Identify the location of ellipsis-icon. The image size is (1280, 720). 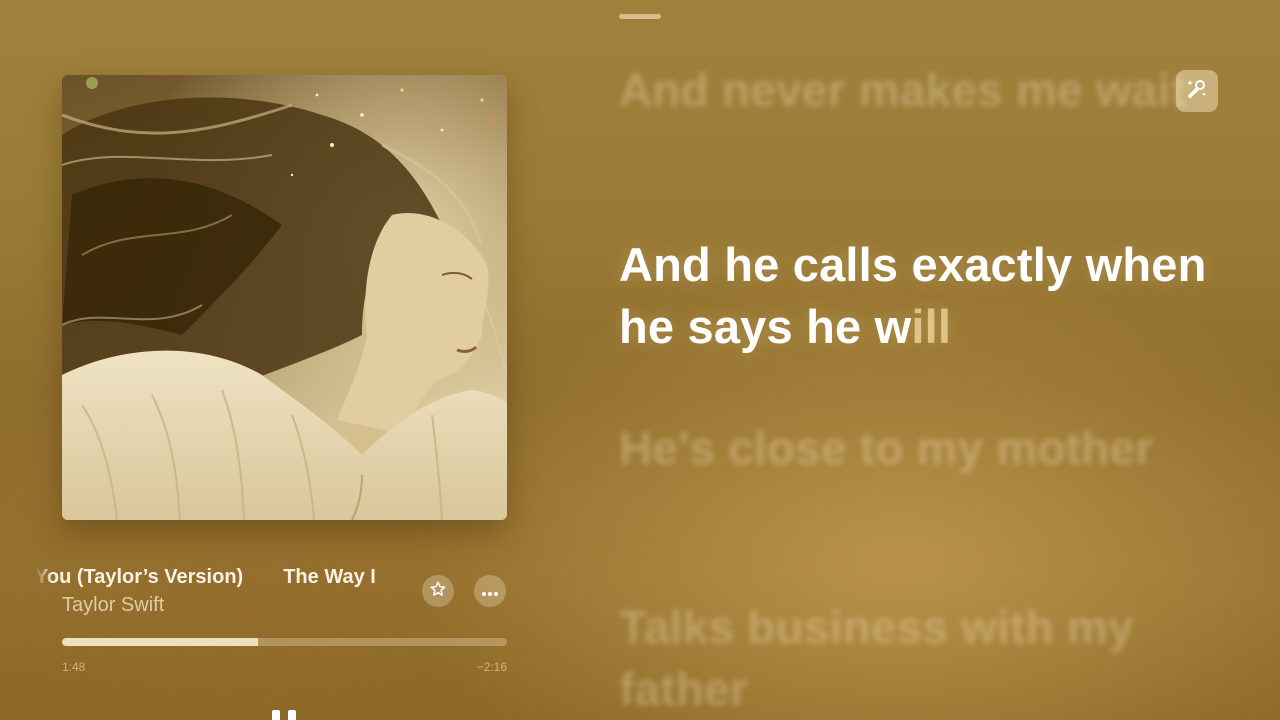
(490, 591).